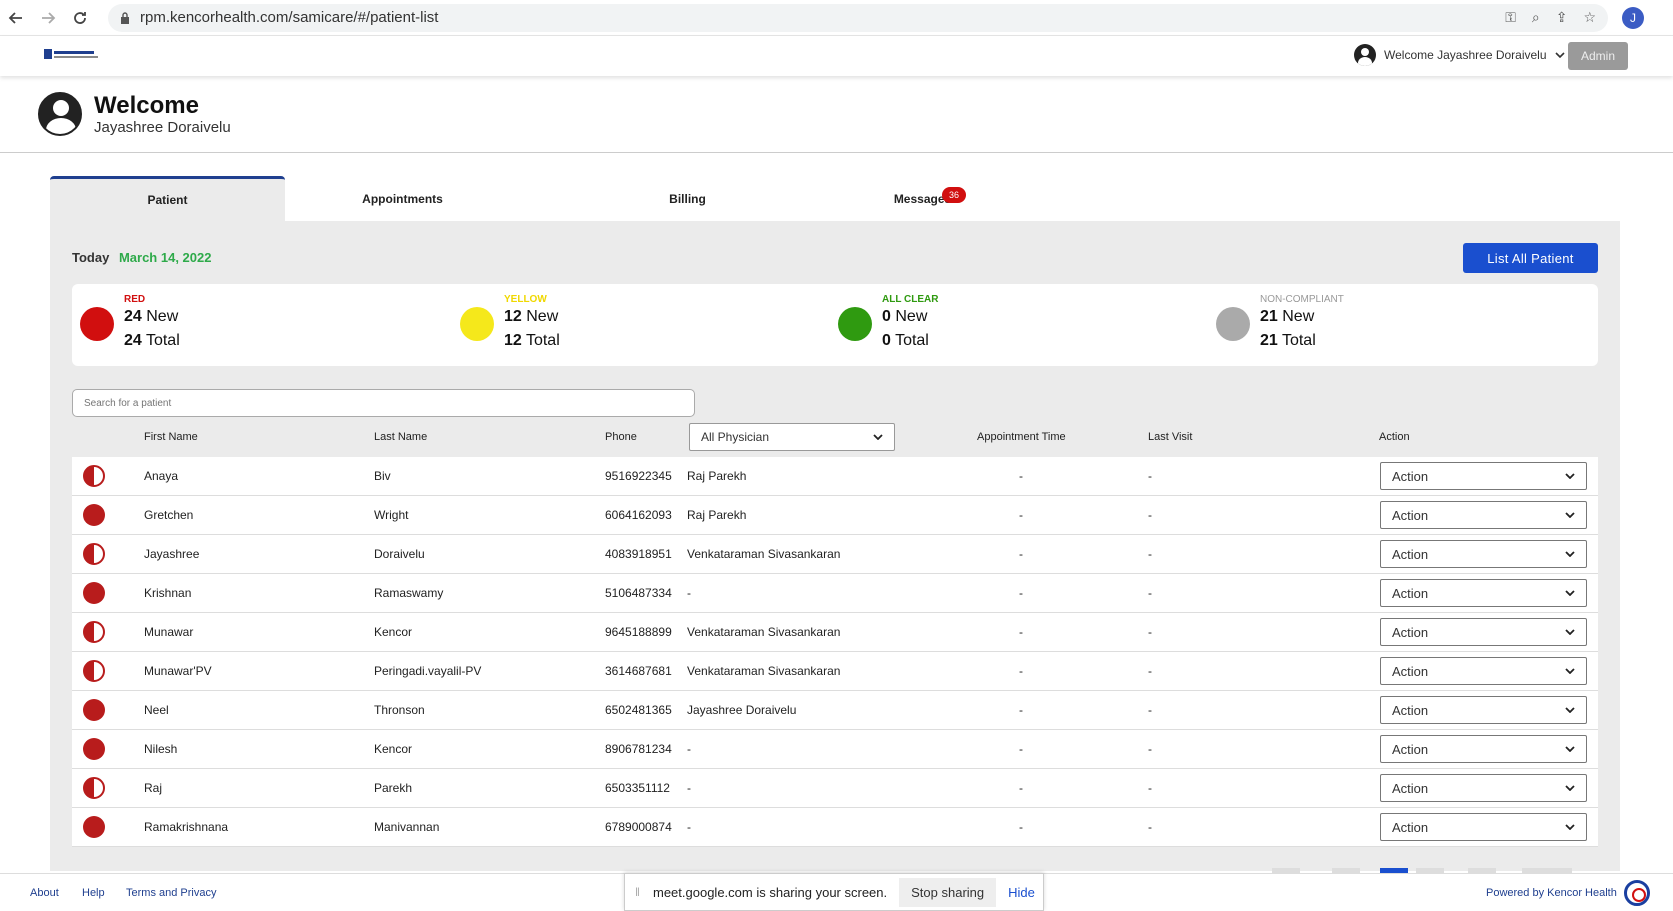  Describe the element at coordinates (477, 323) in the screenshot. I see `yellow-dot-icon` at that location.